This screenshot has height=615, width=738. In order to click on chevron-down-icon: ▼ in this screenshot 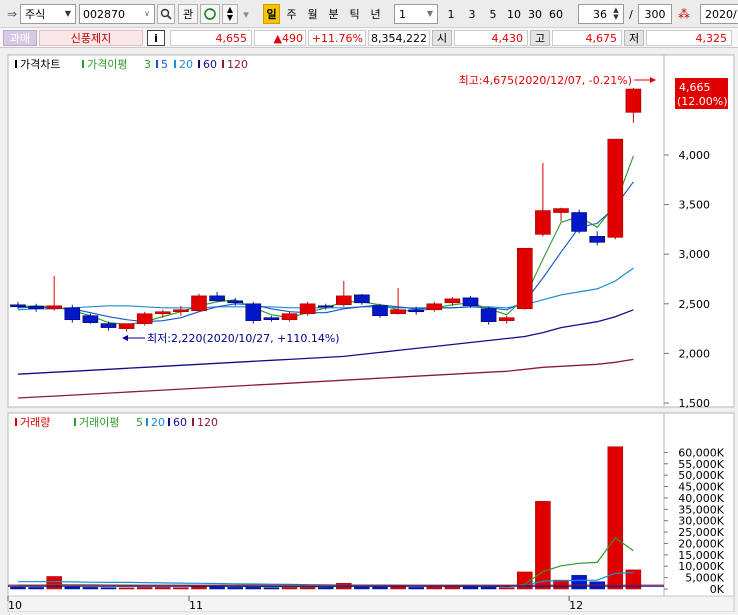, I will do `click(430, 13)`.